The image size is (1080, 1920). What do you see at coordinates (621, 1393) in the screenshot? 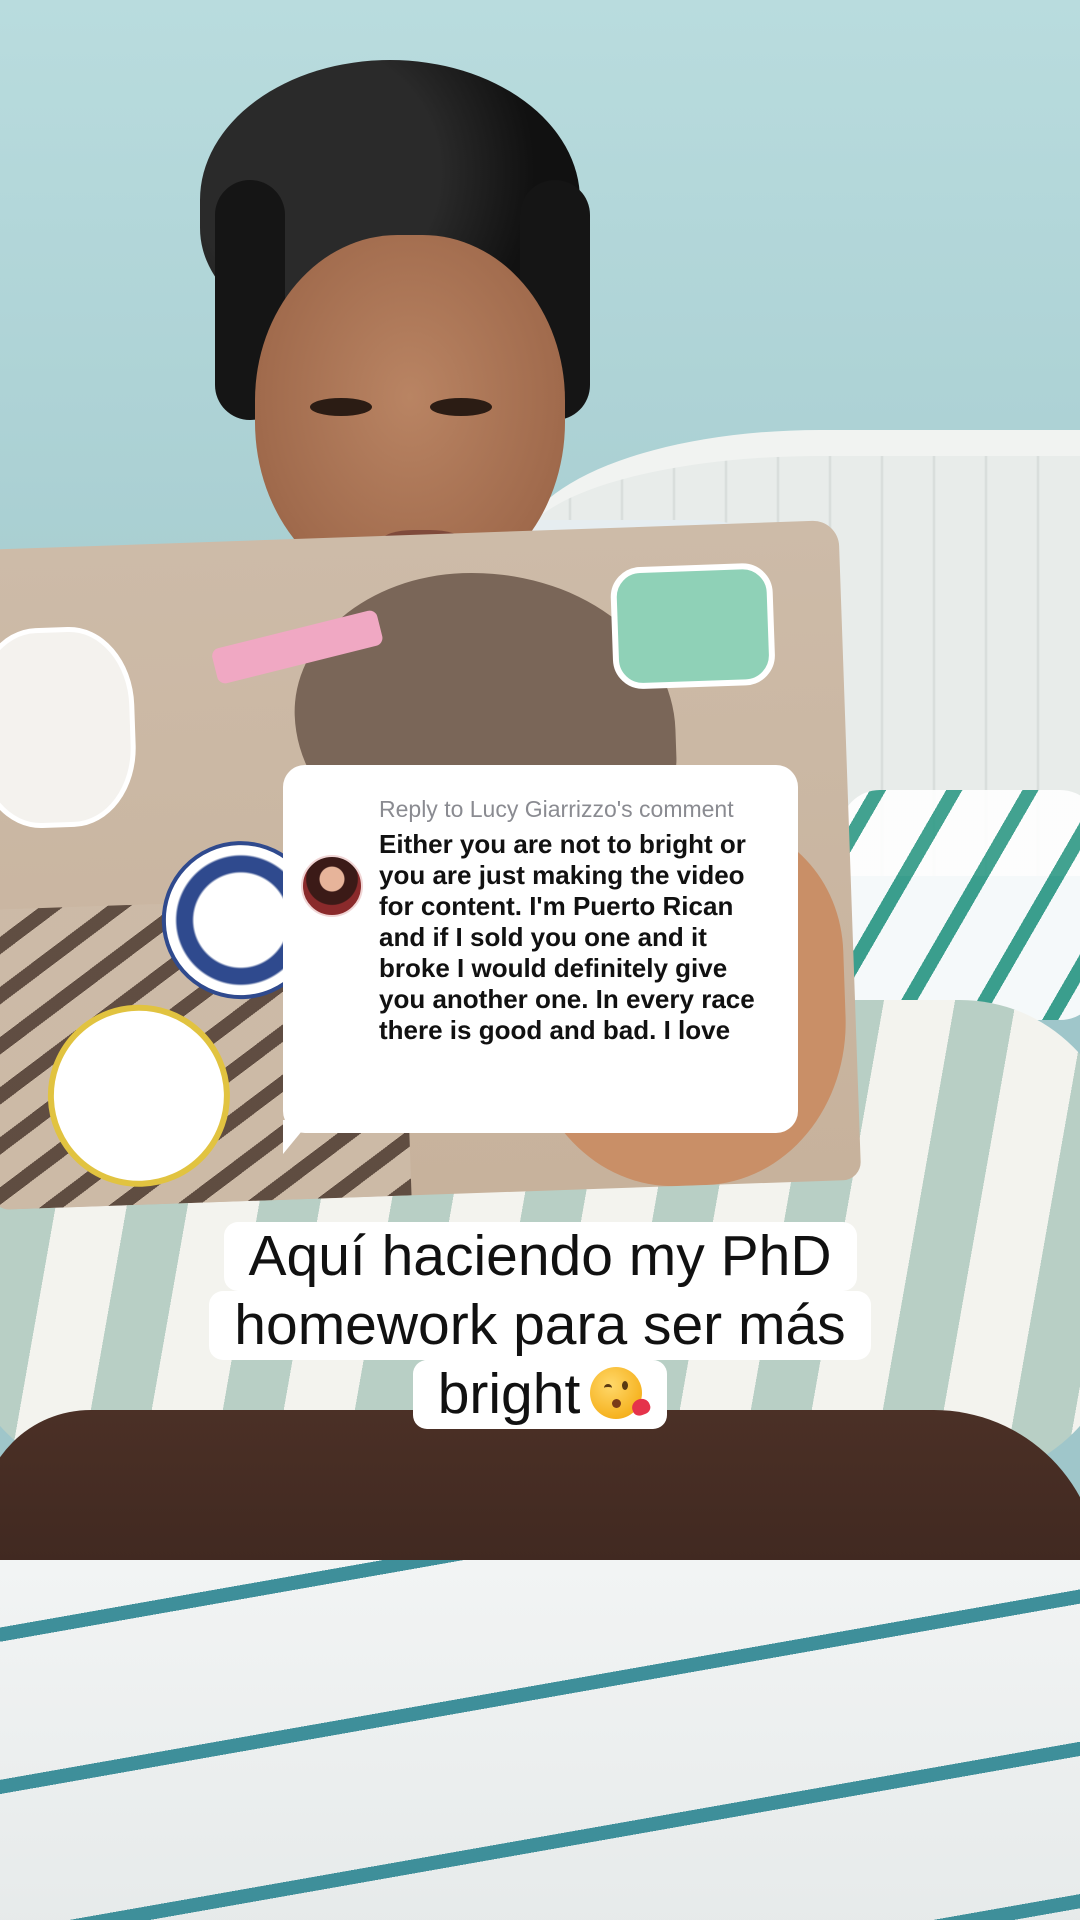
I see `kissing-face-with-heart-icon` at bounding box center [621, 1393].